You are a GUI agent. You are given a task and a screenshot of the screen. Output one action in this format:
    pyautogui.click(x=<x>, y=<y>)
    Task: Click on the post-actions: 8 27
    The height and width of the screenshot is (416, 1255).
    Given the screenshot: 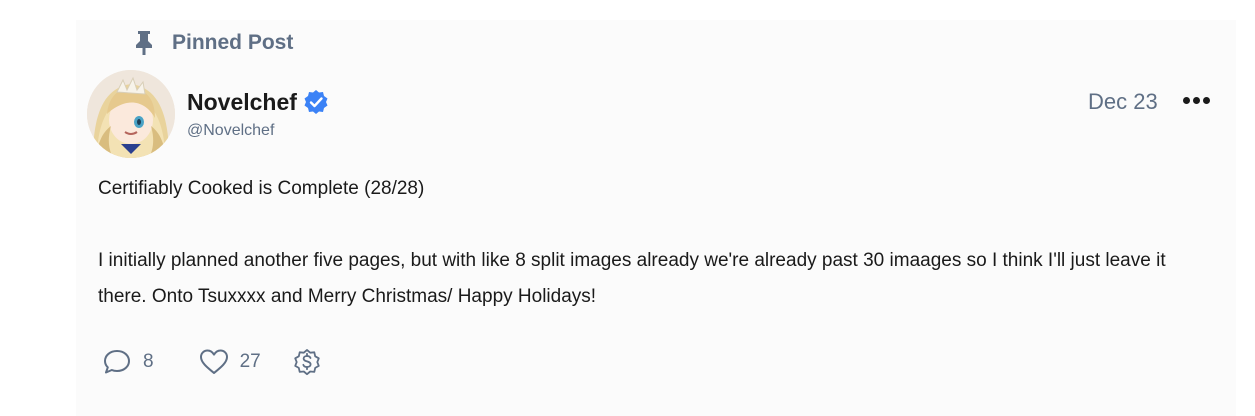 What is the action you would take?
    pyautogui.click(x=212, y=362)
    